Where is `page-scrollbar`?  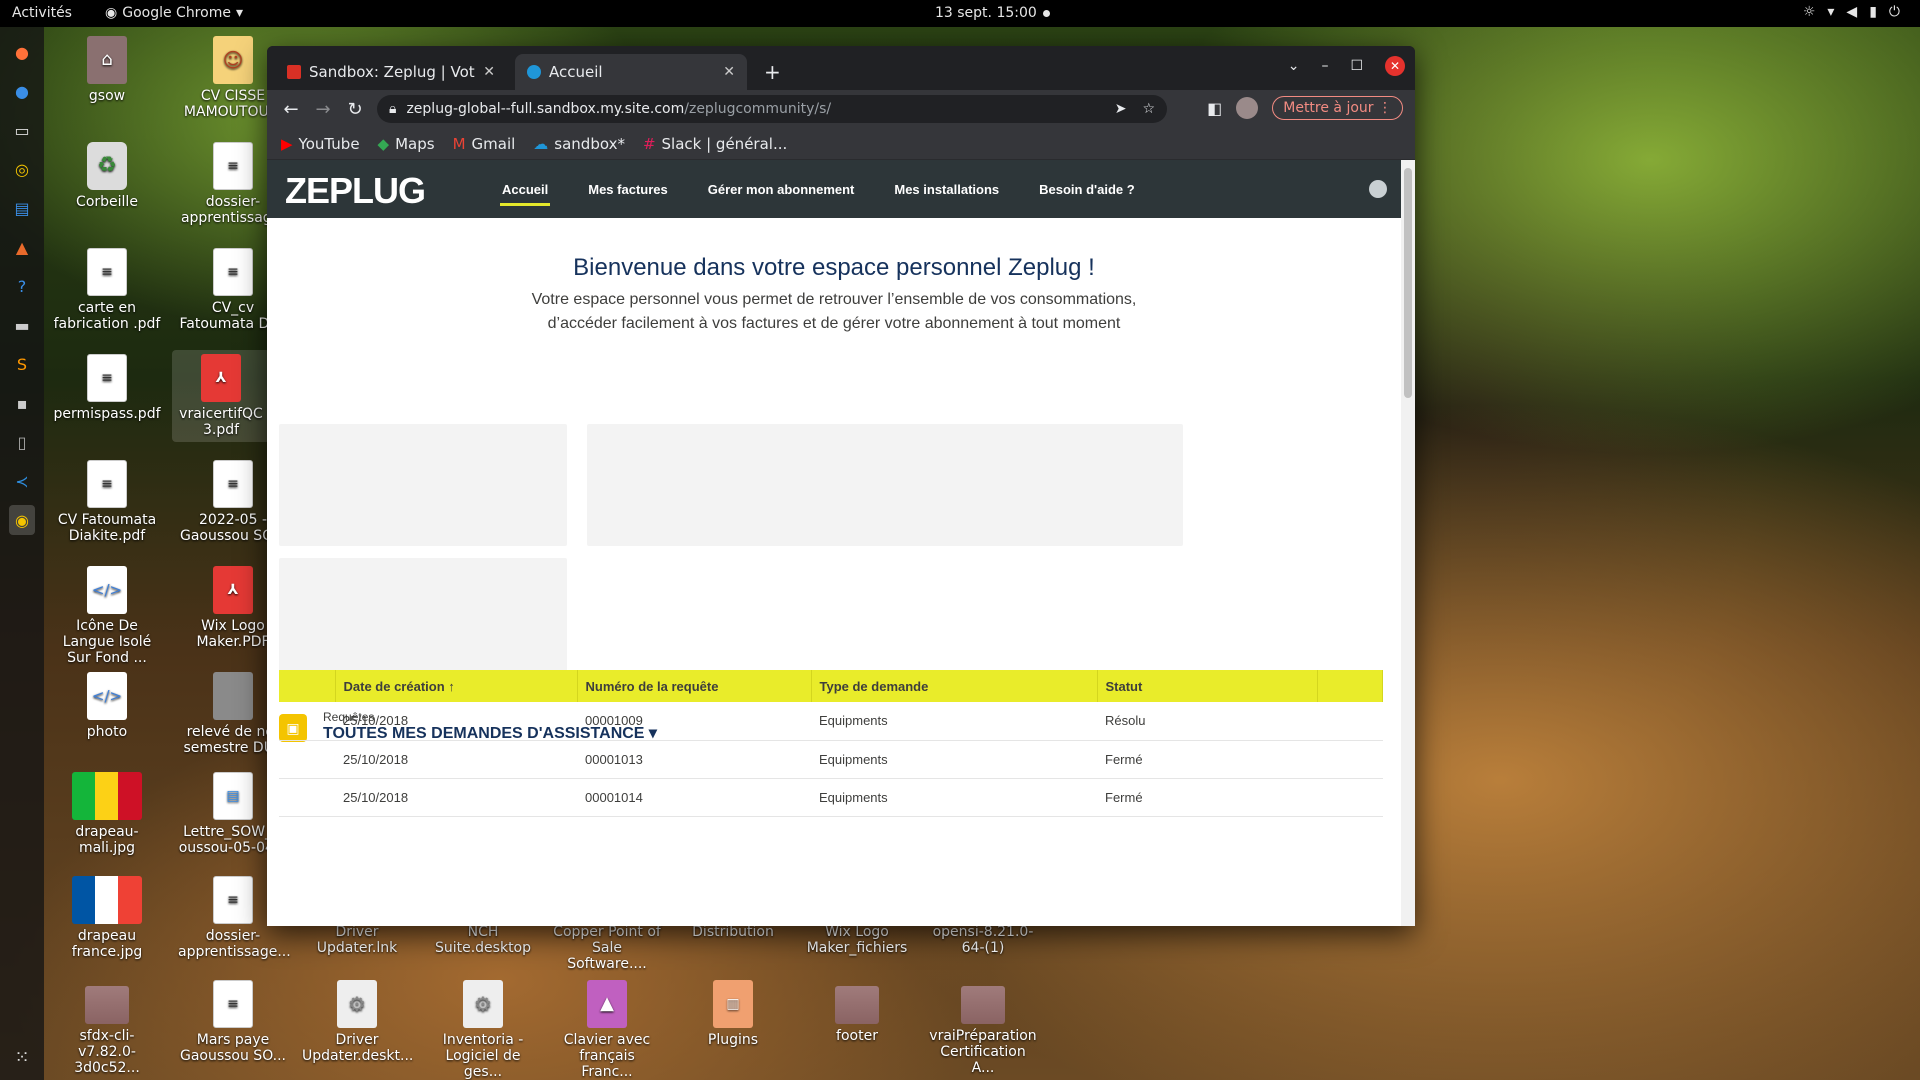
page-scrollbar is located at coordinates (1408, 543).